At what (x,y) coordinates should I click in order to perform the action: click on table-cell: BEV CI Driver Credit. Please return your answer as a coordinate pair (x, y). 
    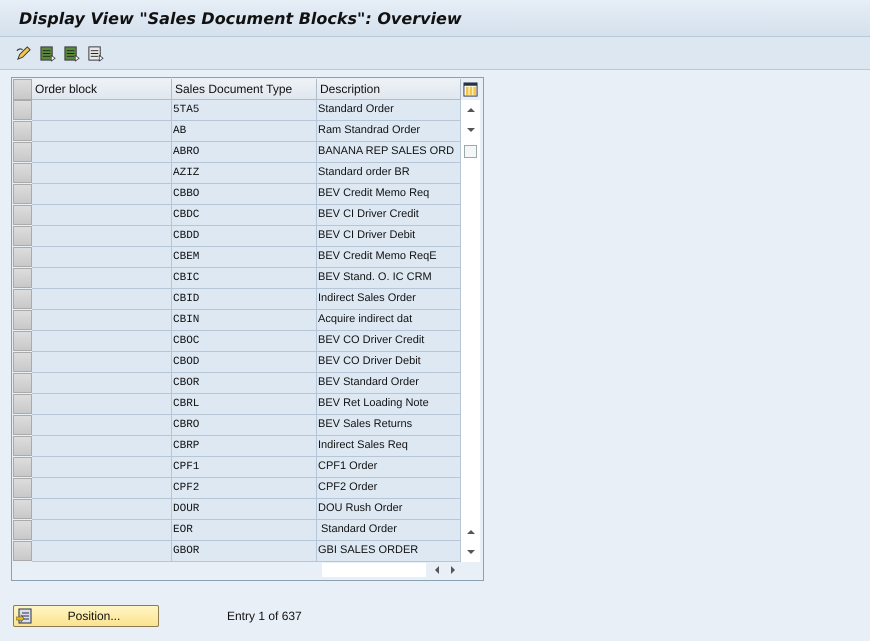
    Looking at the image, I should click on (389, 215).